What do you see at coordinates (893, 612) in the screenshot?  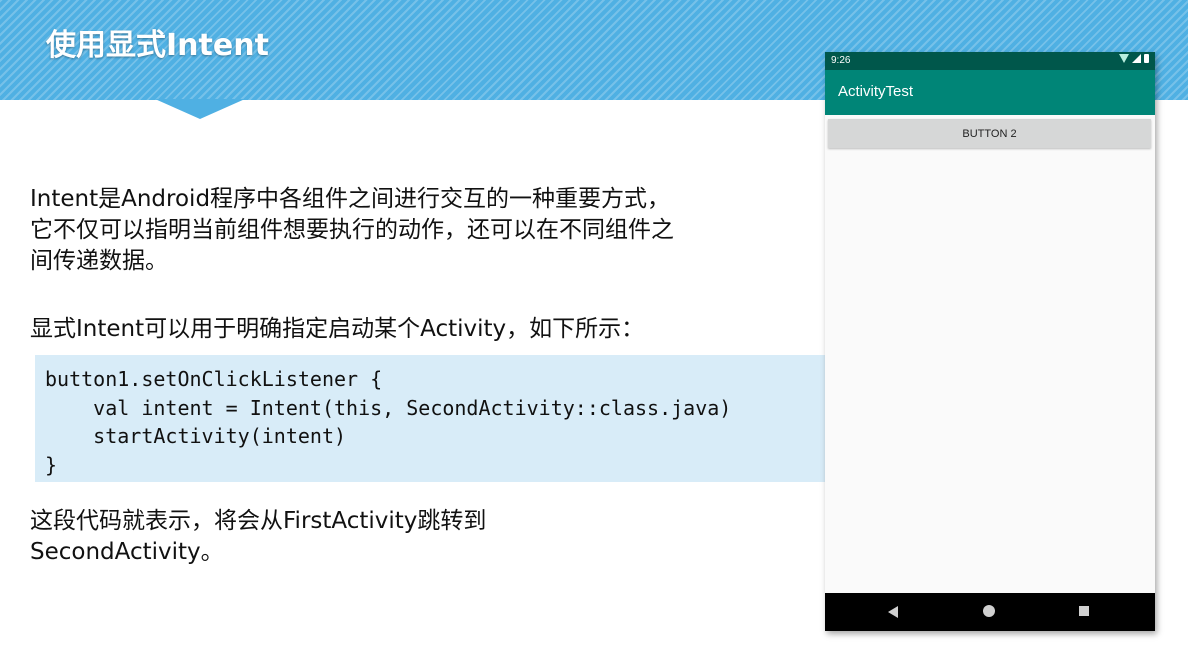 I see `back-icon` at bounding box center [893, 612].